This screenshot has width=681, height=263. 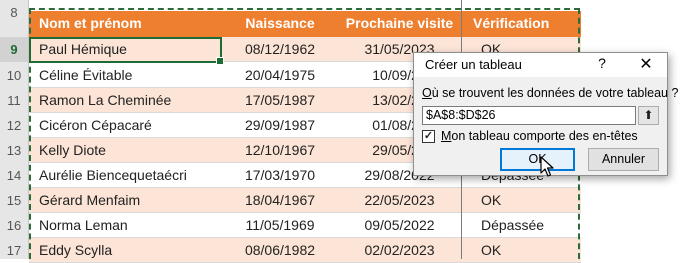 What do you see at coordinates (14, 225) in the screenshot?
I see `row-number: 16` at bounding box center [14, 225].